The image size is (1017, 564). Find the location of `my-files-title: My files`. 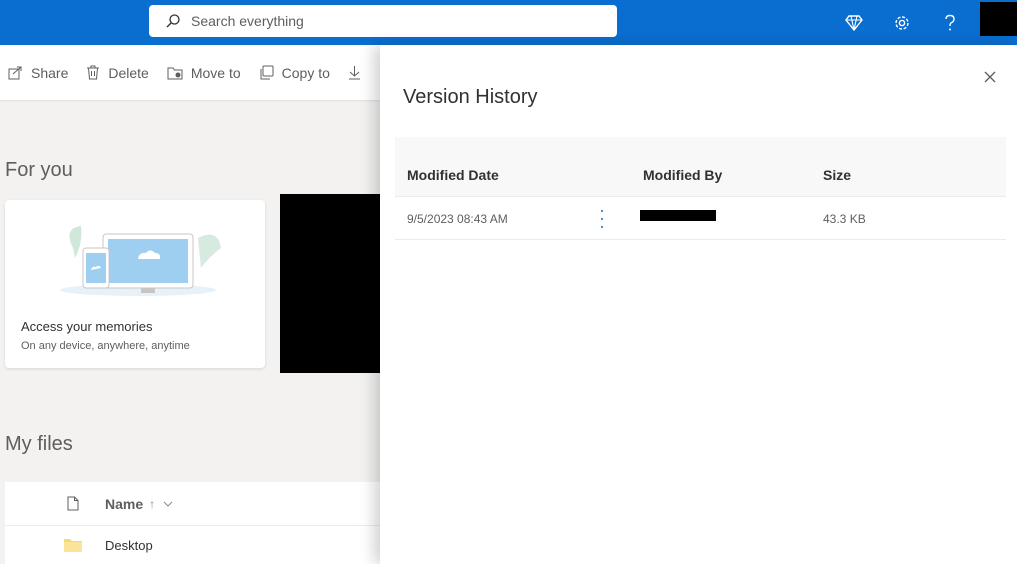

my-files-title: My files is located at coordinates (39, 444).